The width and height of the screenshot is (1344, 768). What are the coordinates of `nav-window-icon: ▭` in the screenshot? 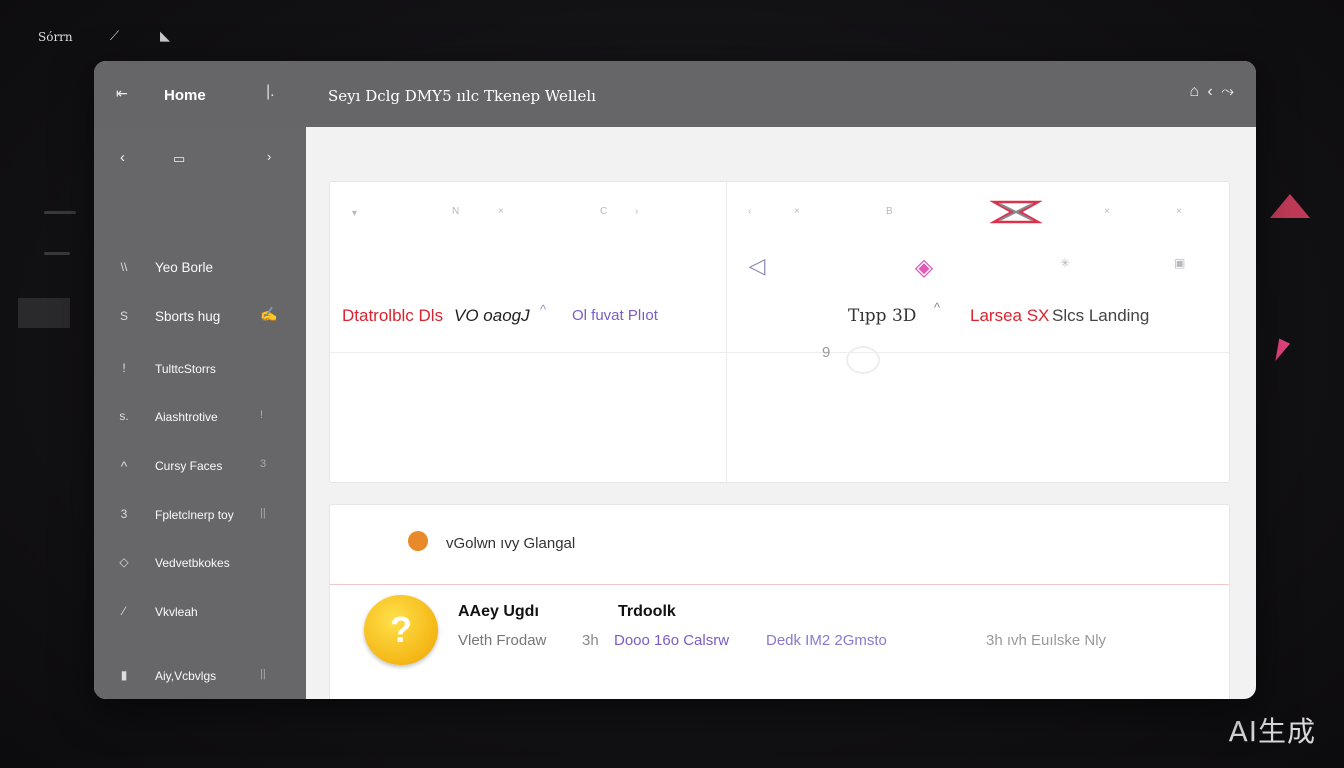 It's located at (179, 159).